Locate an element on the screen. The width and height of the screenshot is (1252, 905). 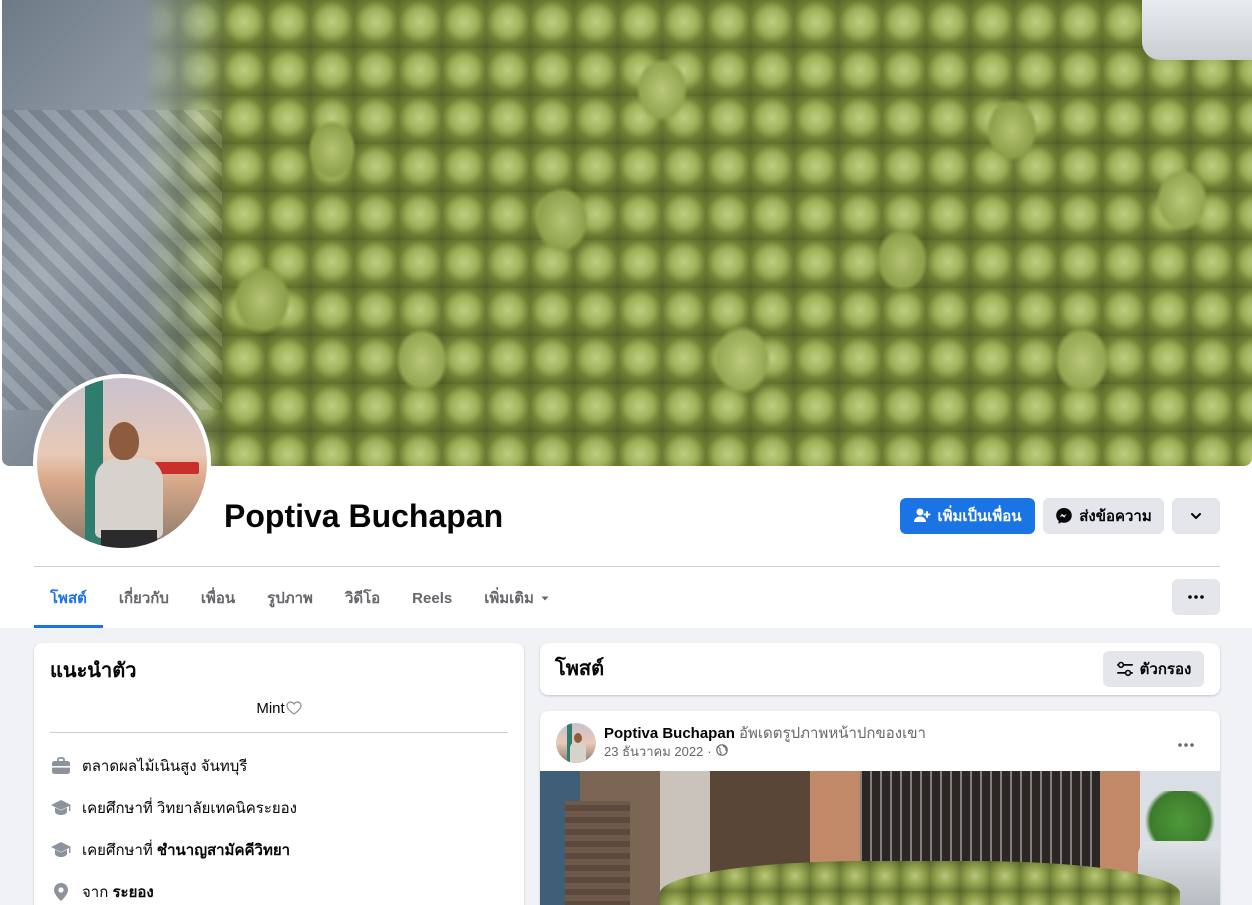
post-author-avatar is located at coordinates (576, 743).